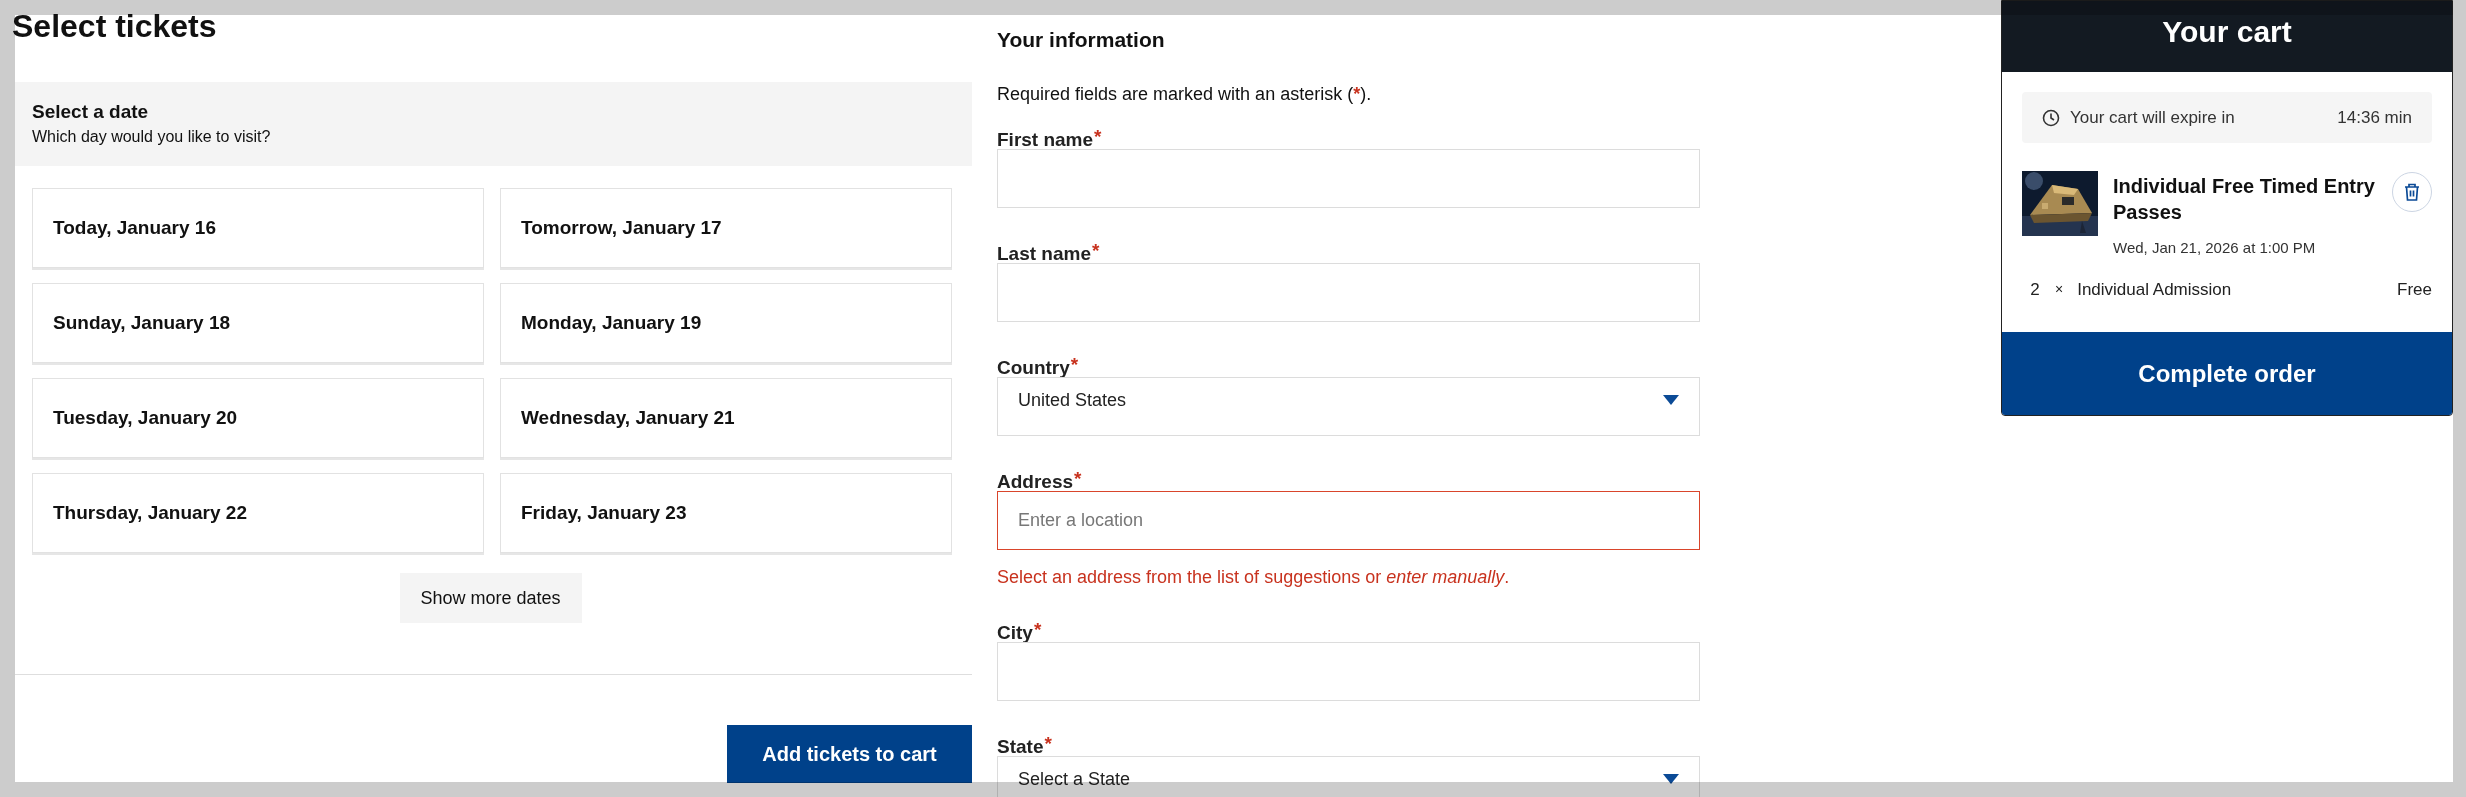 The height and width of the screenshot is (797, 2466). What do you see at coordinates (849, 754) in the screenshot?
I see `add-to-cart-button: Add tickets to cart` at bounding box center [849, 754].